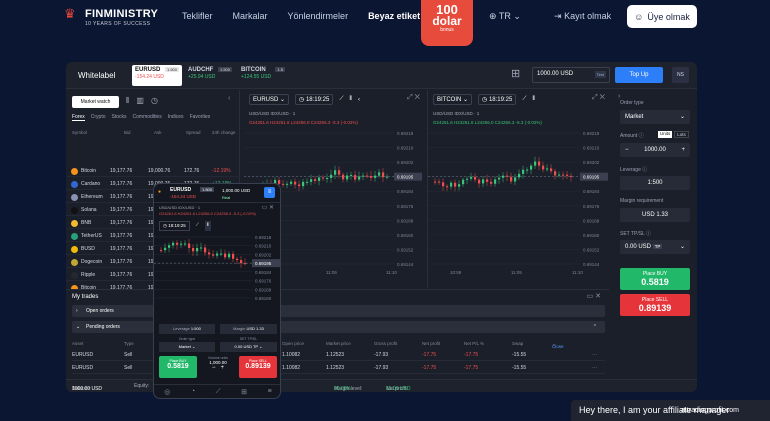 The height and width of the screenshot is (421, 770). I want to click on tpsl-label-text: SET TP/SL, so click(632, 234).